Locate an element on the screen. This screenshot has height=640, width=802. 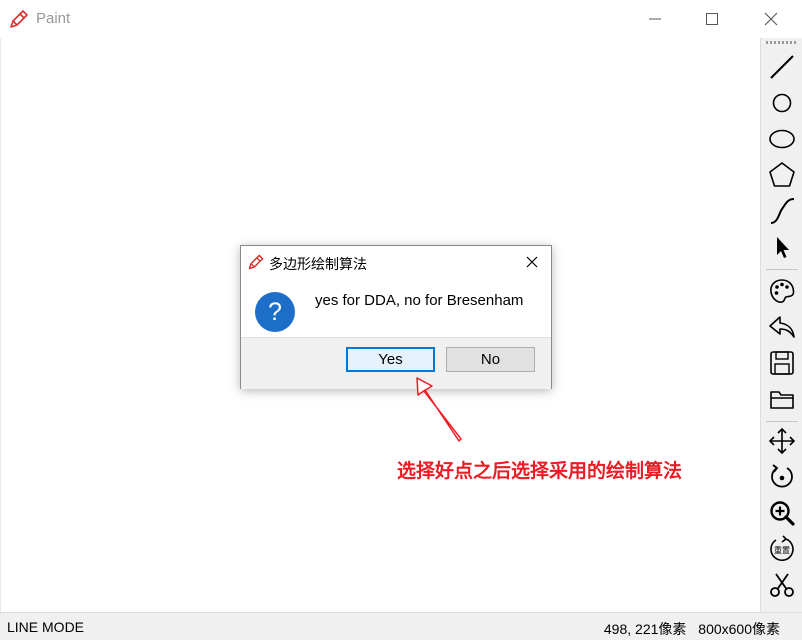
ellipse-icon is located at coordinates (782, 139).